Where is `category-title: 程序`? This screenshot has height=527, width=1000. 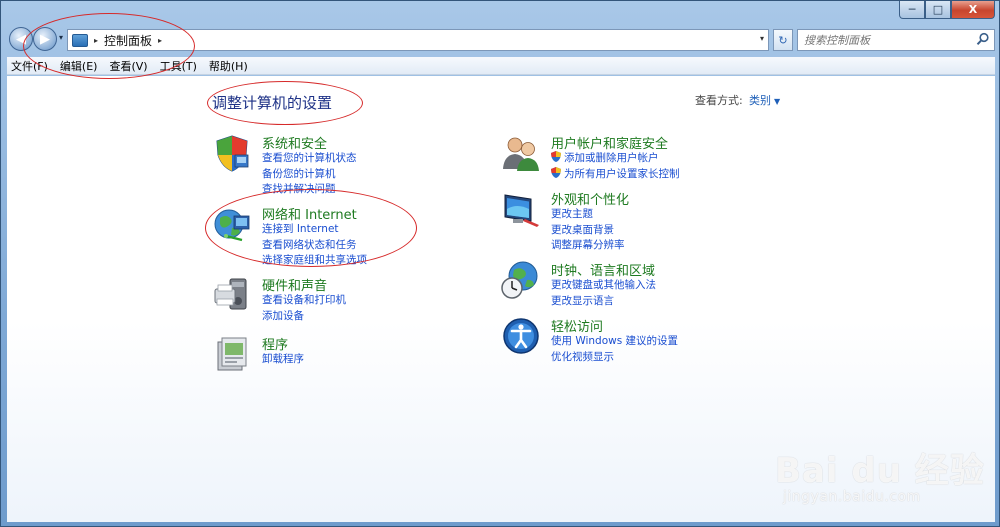
category-title: 程序 is located at coordinates (275, 343).